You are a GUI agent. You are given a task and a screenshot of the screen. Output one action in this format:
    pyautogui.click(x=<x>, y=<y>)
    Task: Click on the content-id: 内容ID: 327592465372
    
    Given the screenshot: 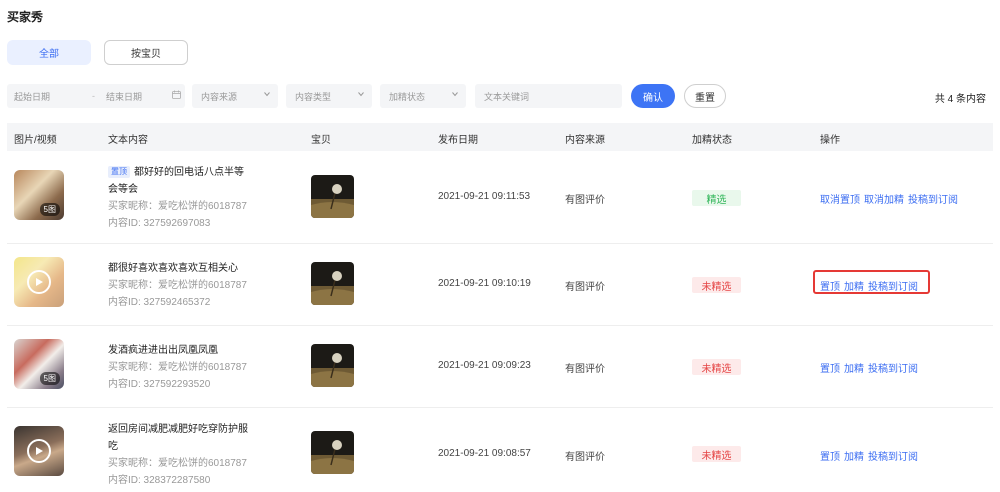 What is the action you would take?
    pyautogui.click(x=159, y=302)
    